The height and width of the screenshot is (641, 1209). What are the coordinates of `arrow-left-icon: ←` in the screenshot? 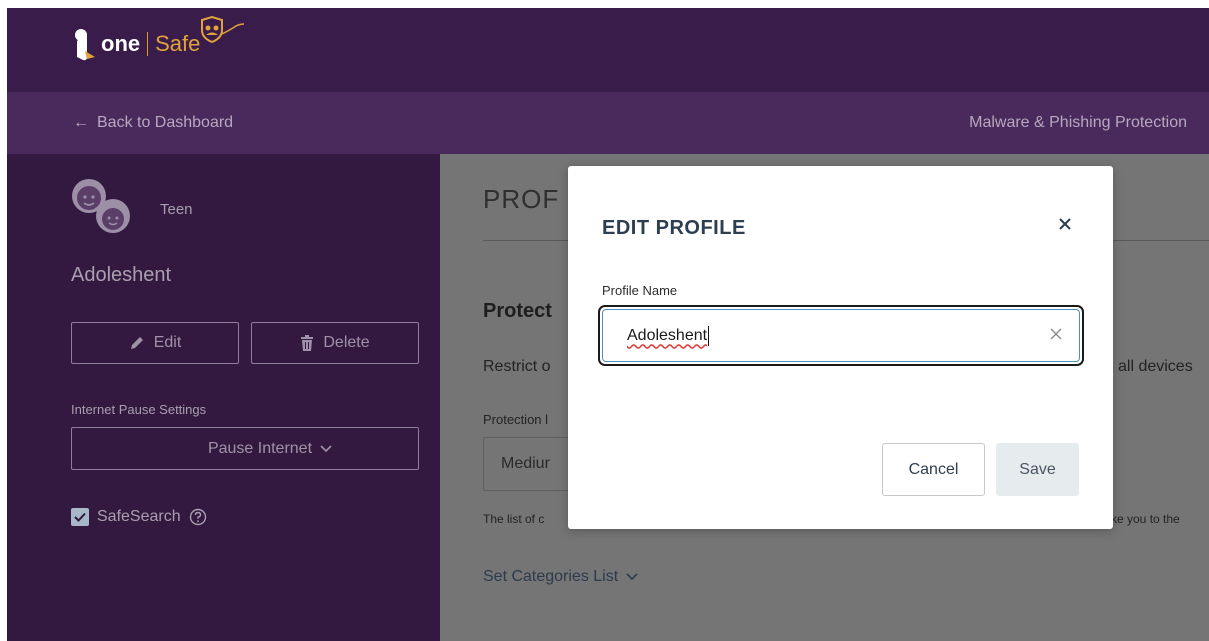 It's located at (81, 122).